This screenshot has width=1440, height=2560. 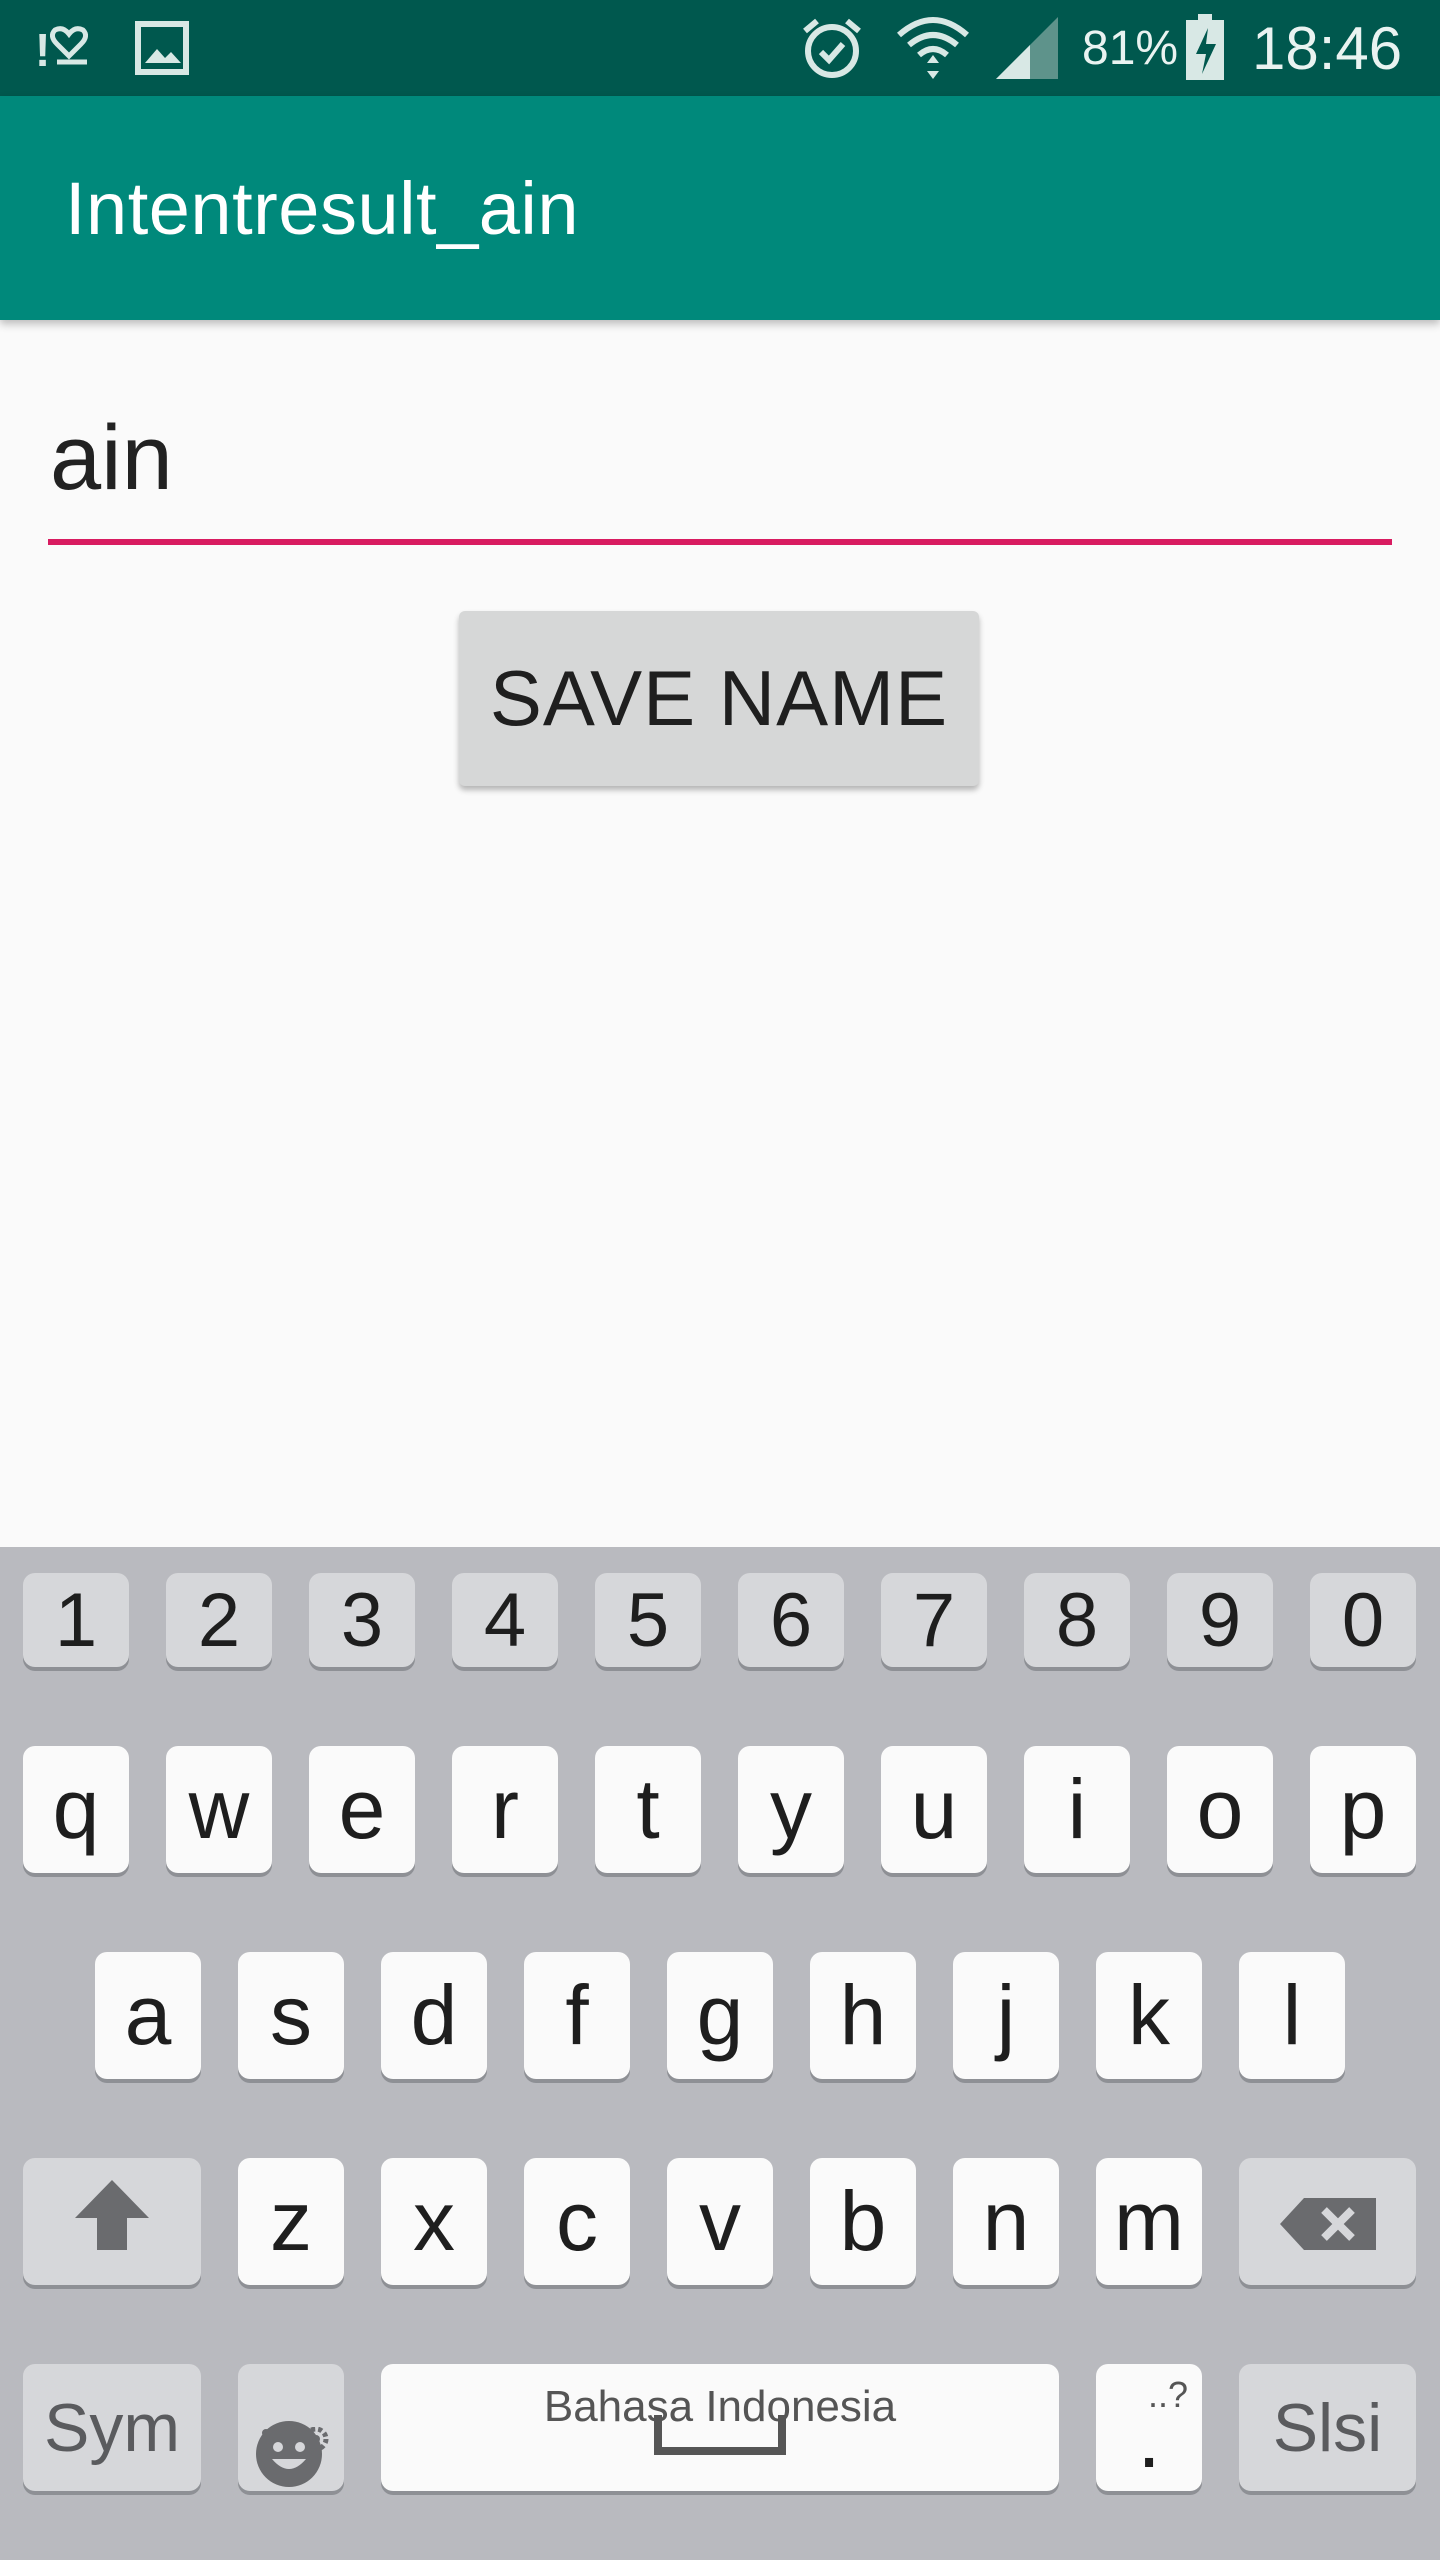 What do you see at coordinates (112, 2427) in the screenshot?
I see `sym-key: Sym` at bounding box center [112, 2427].